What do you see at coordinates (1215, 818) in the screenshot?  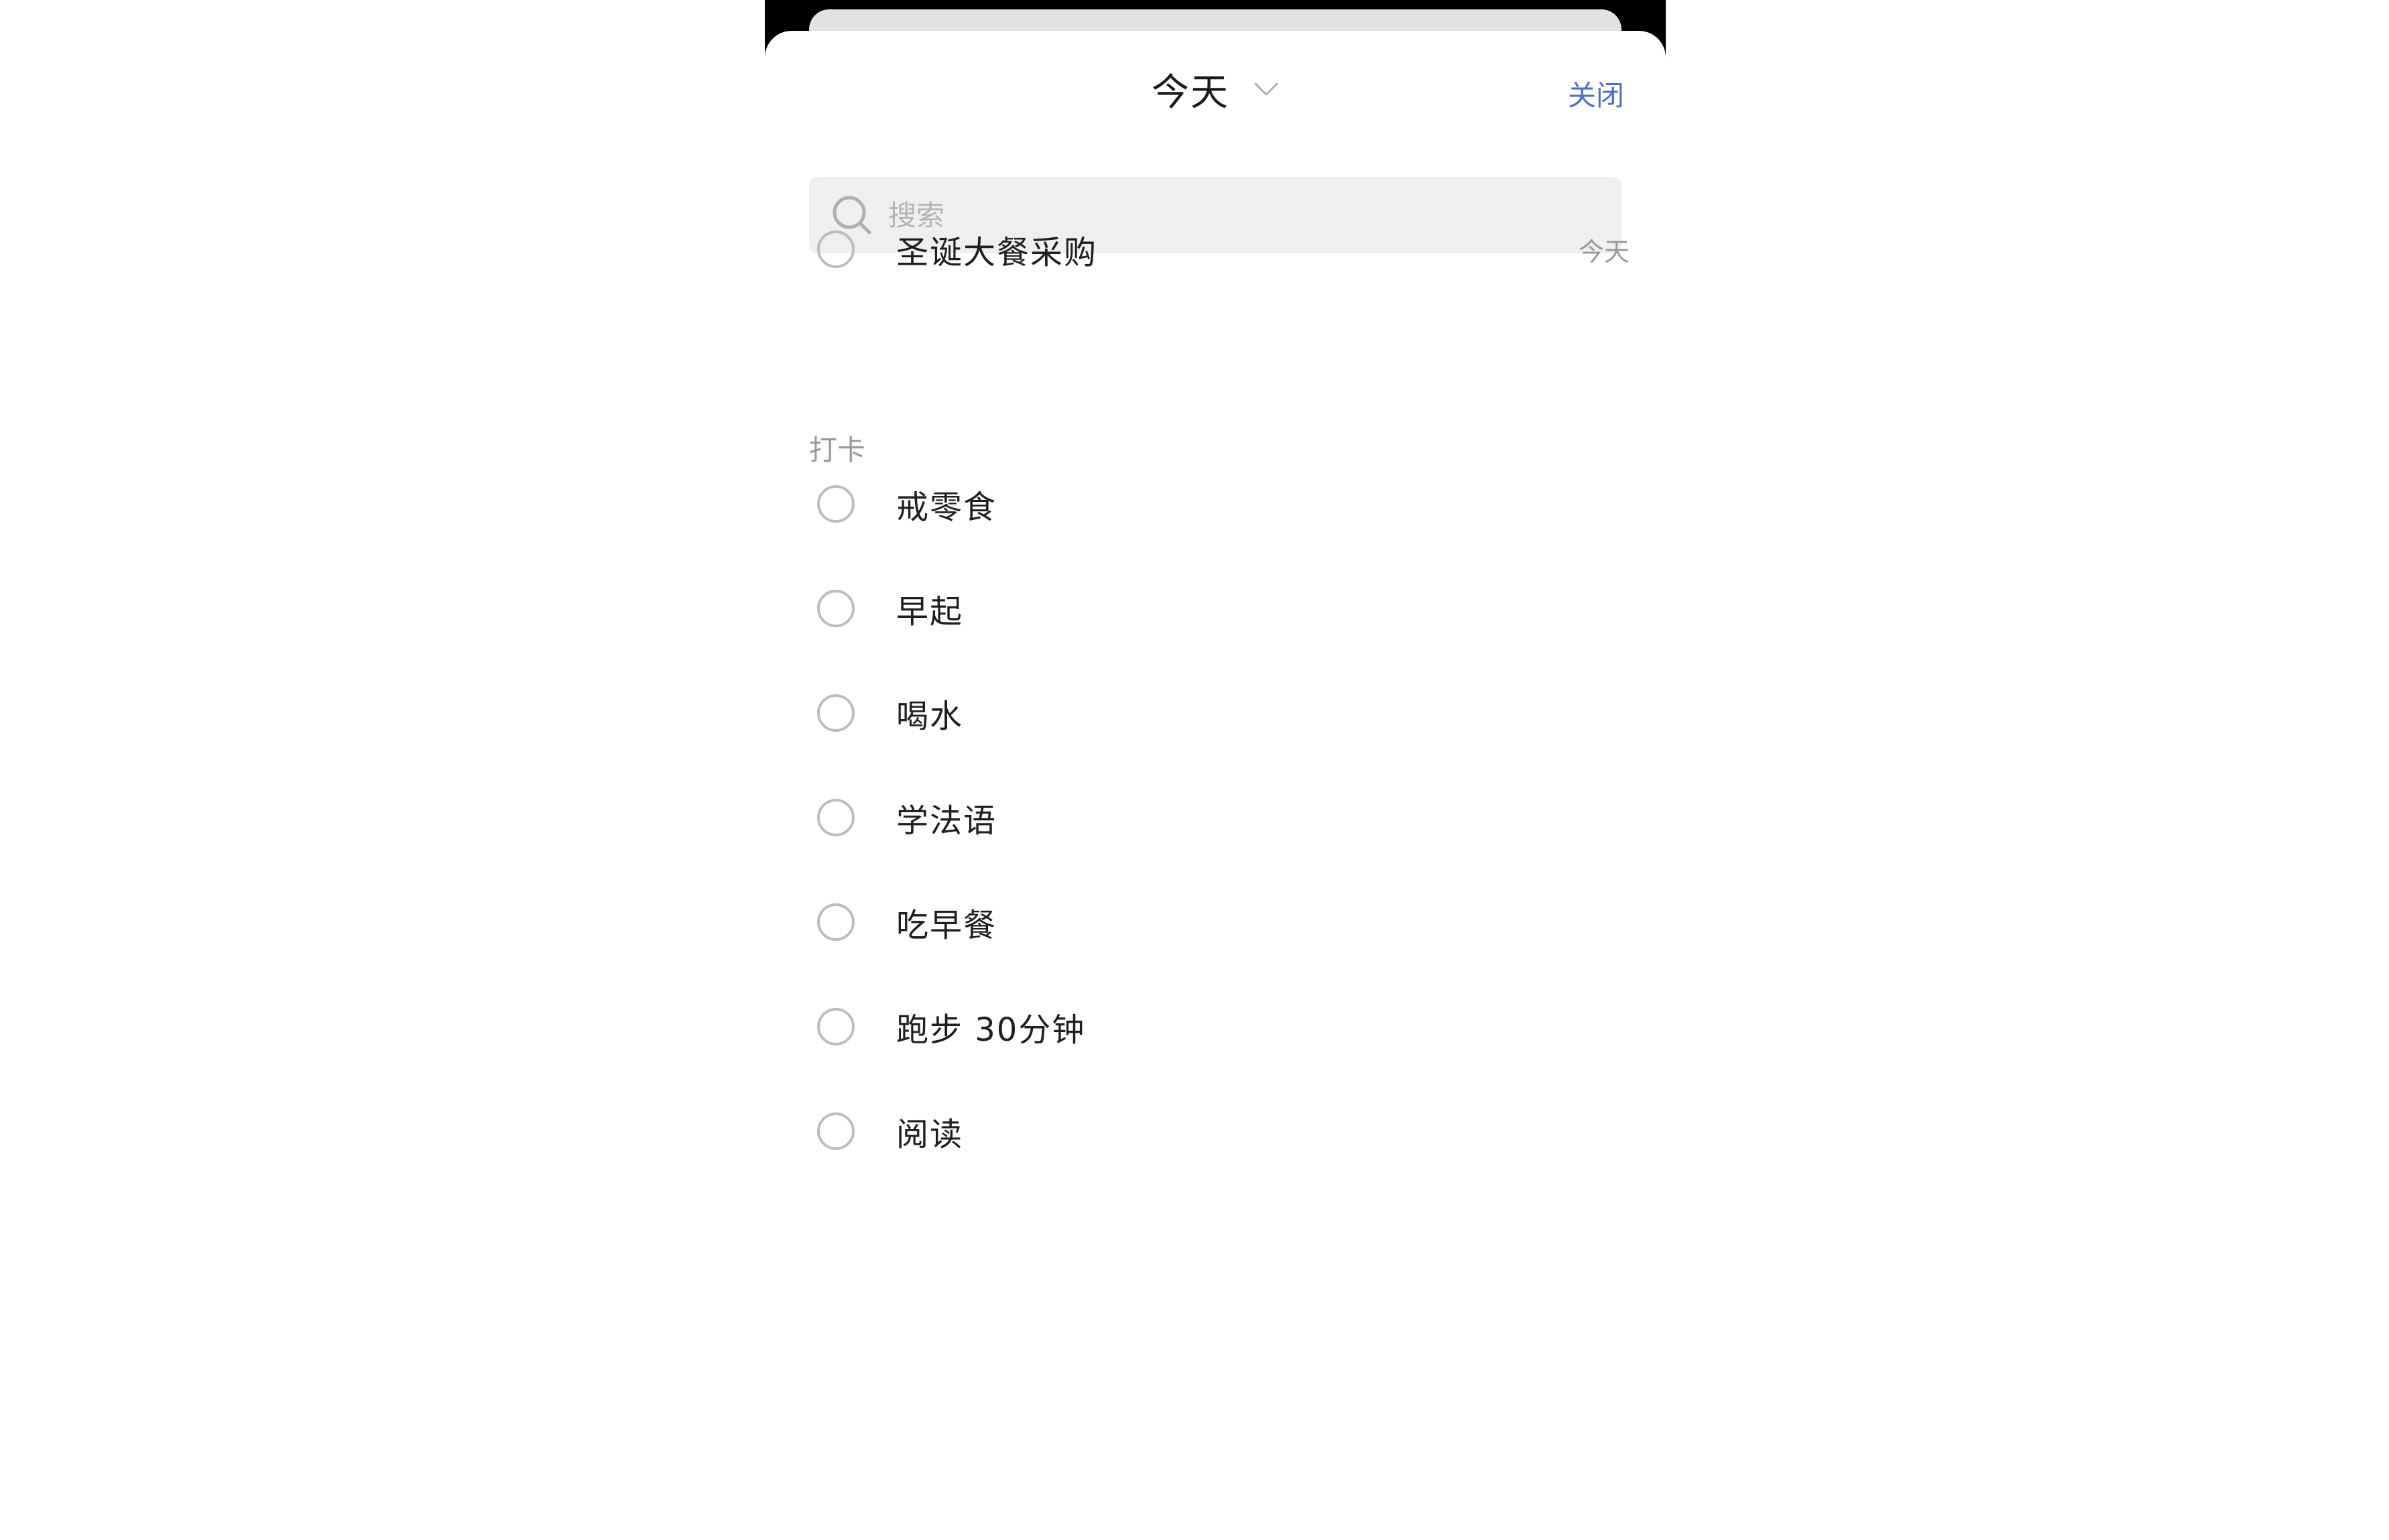 I see `habit-row: 学法语` at bounding box center [1215, 818].